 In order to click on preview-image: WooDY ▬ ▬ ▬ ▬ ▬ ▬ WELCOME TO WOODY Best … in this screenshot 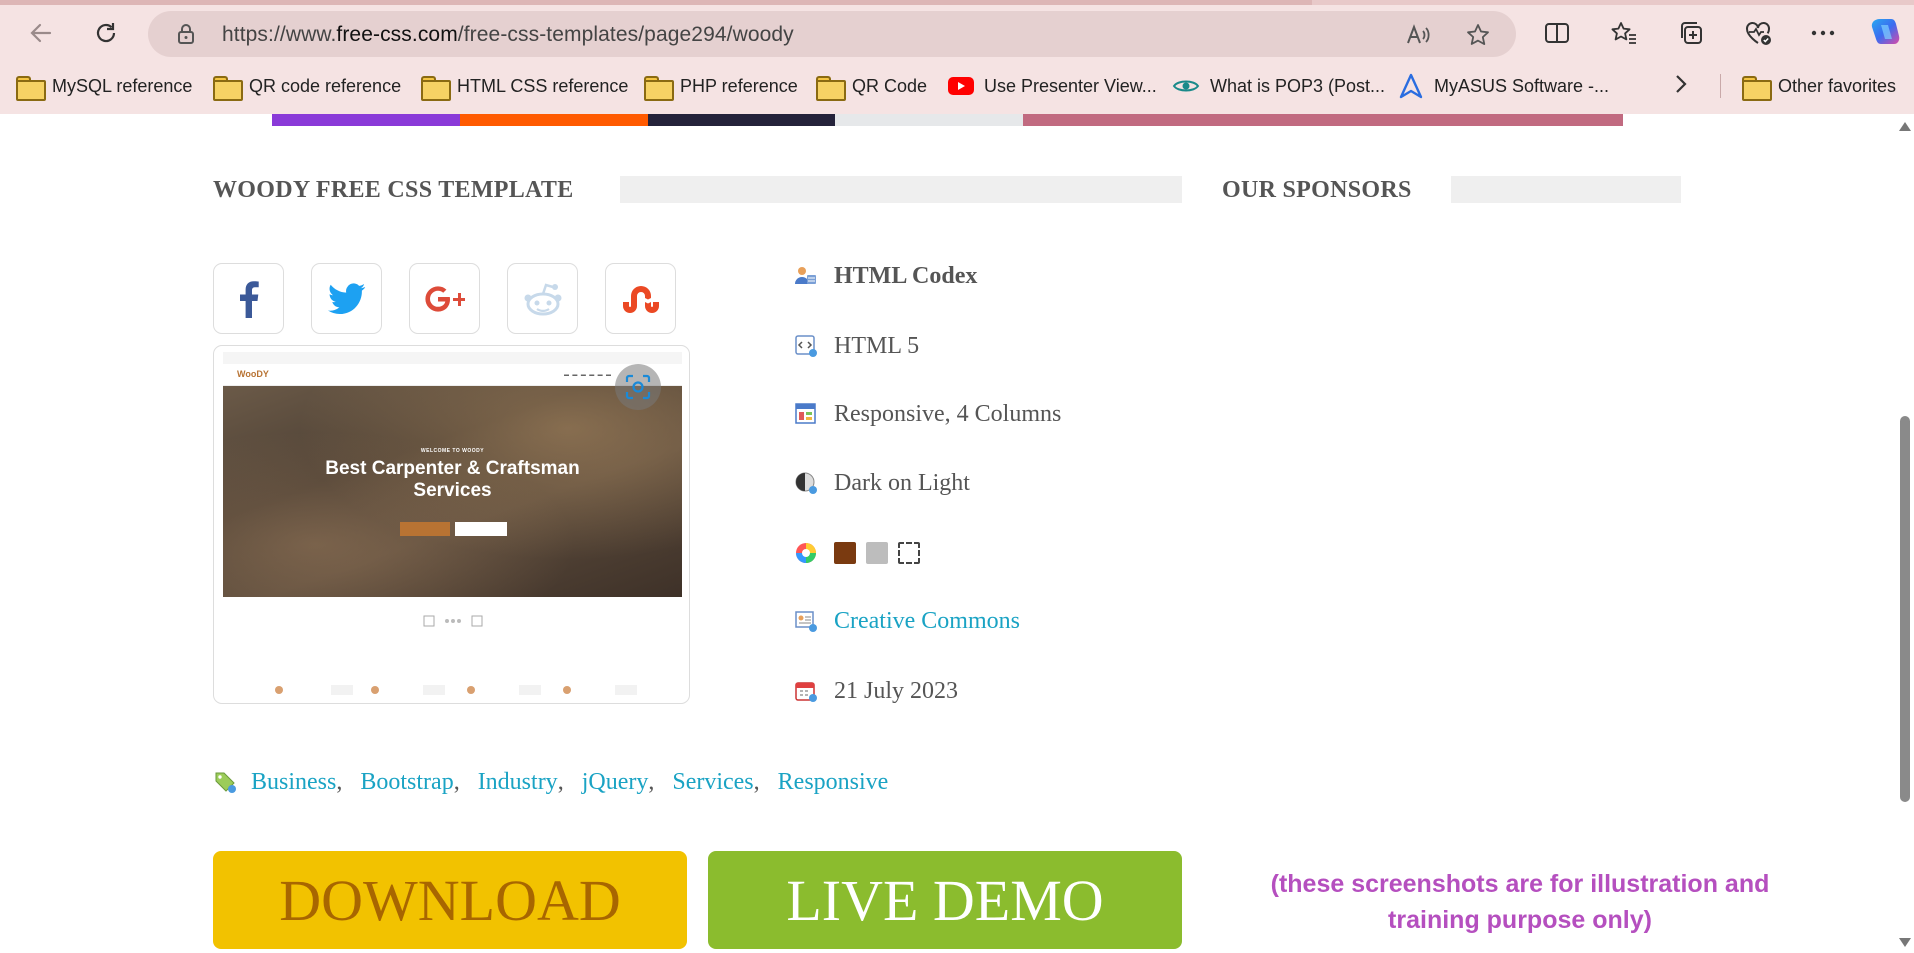, I will do `click(452, 525)`.